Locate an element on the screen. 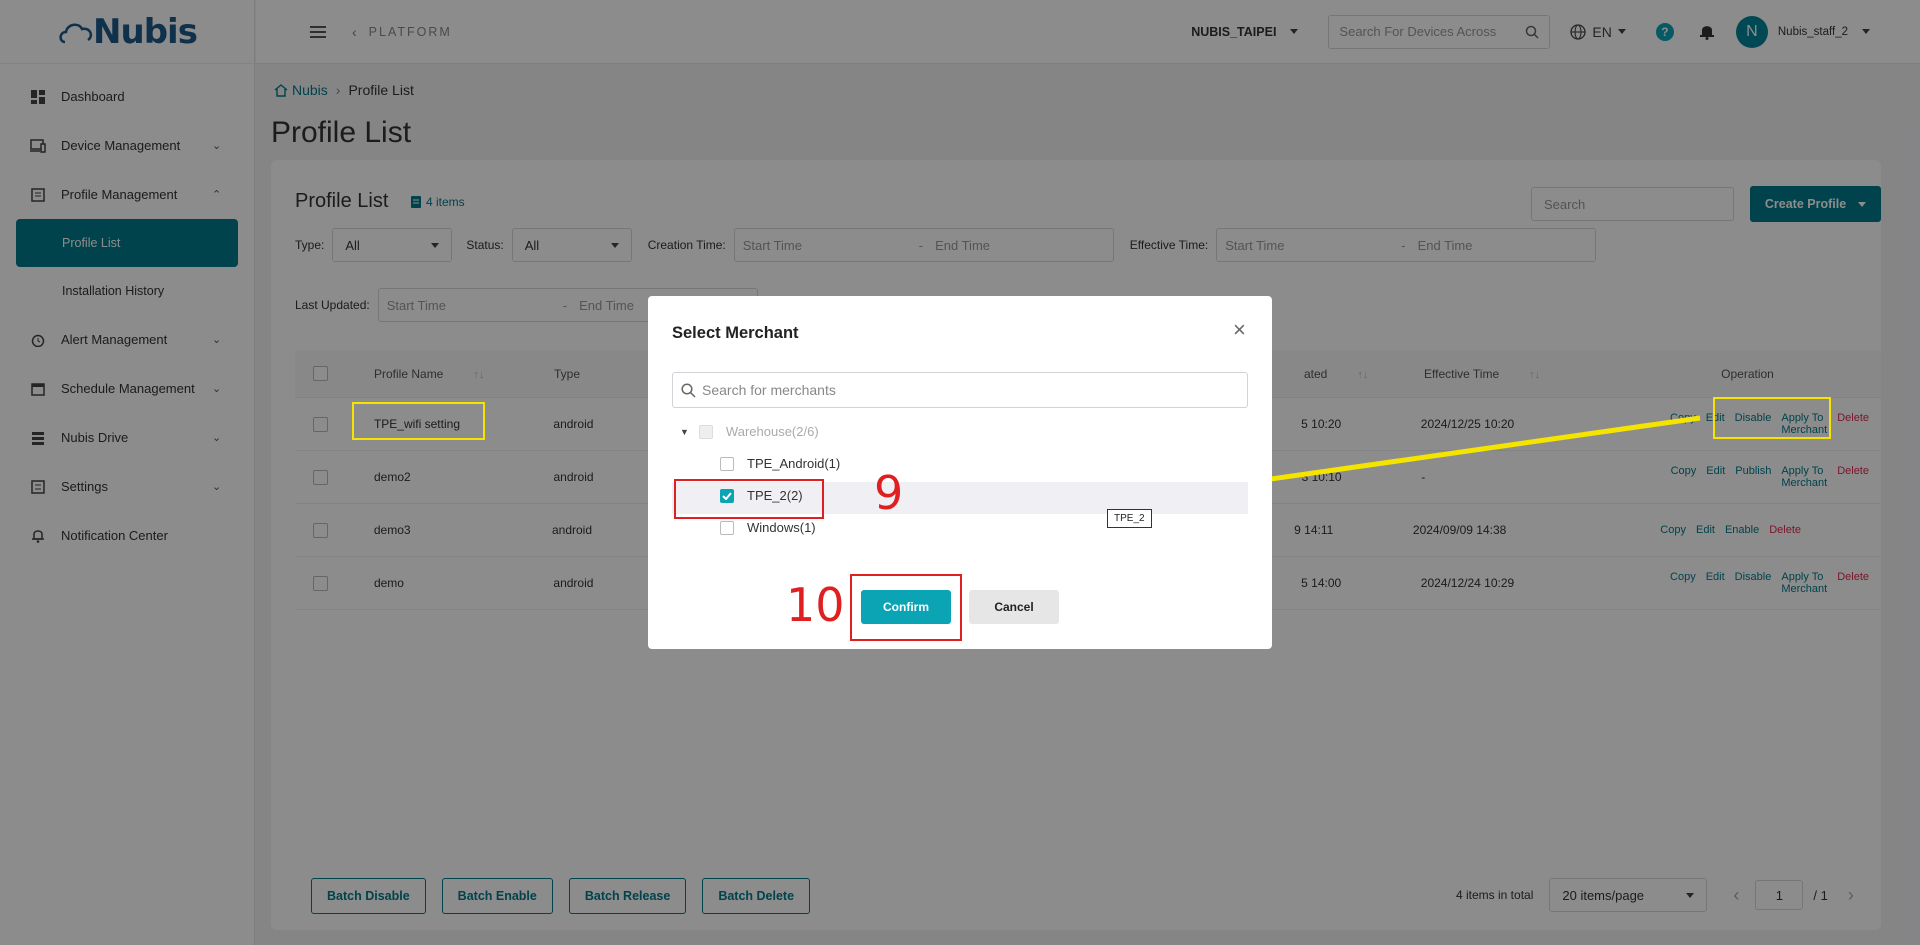 The image size is (1920, 945). tree-node-root: ▼ Warehouse(2/6) is located at coordinates (749, 431).